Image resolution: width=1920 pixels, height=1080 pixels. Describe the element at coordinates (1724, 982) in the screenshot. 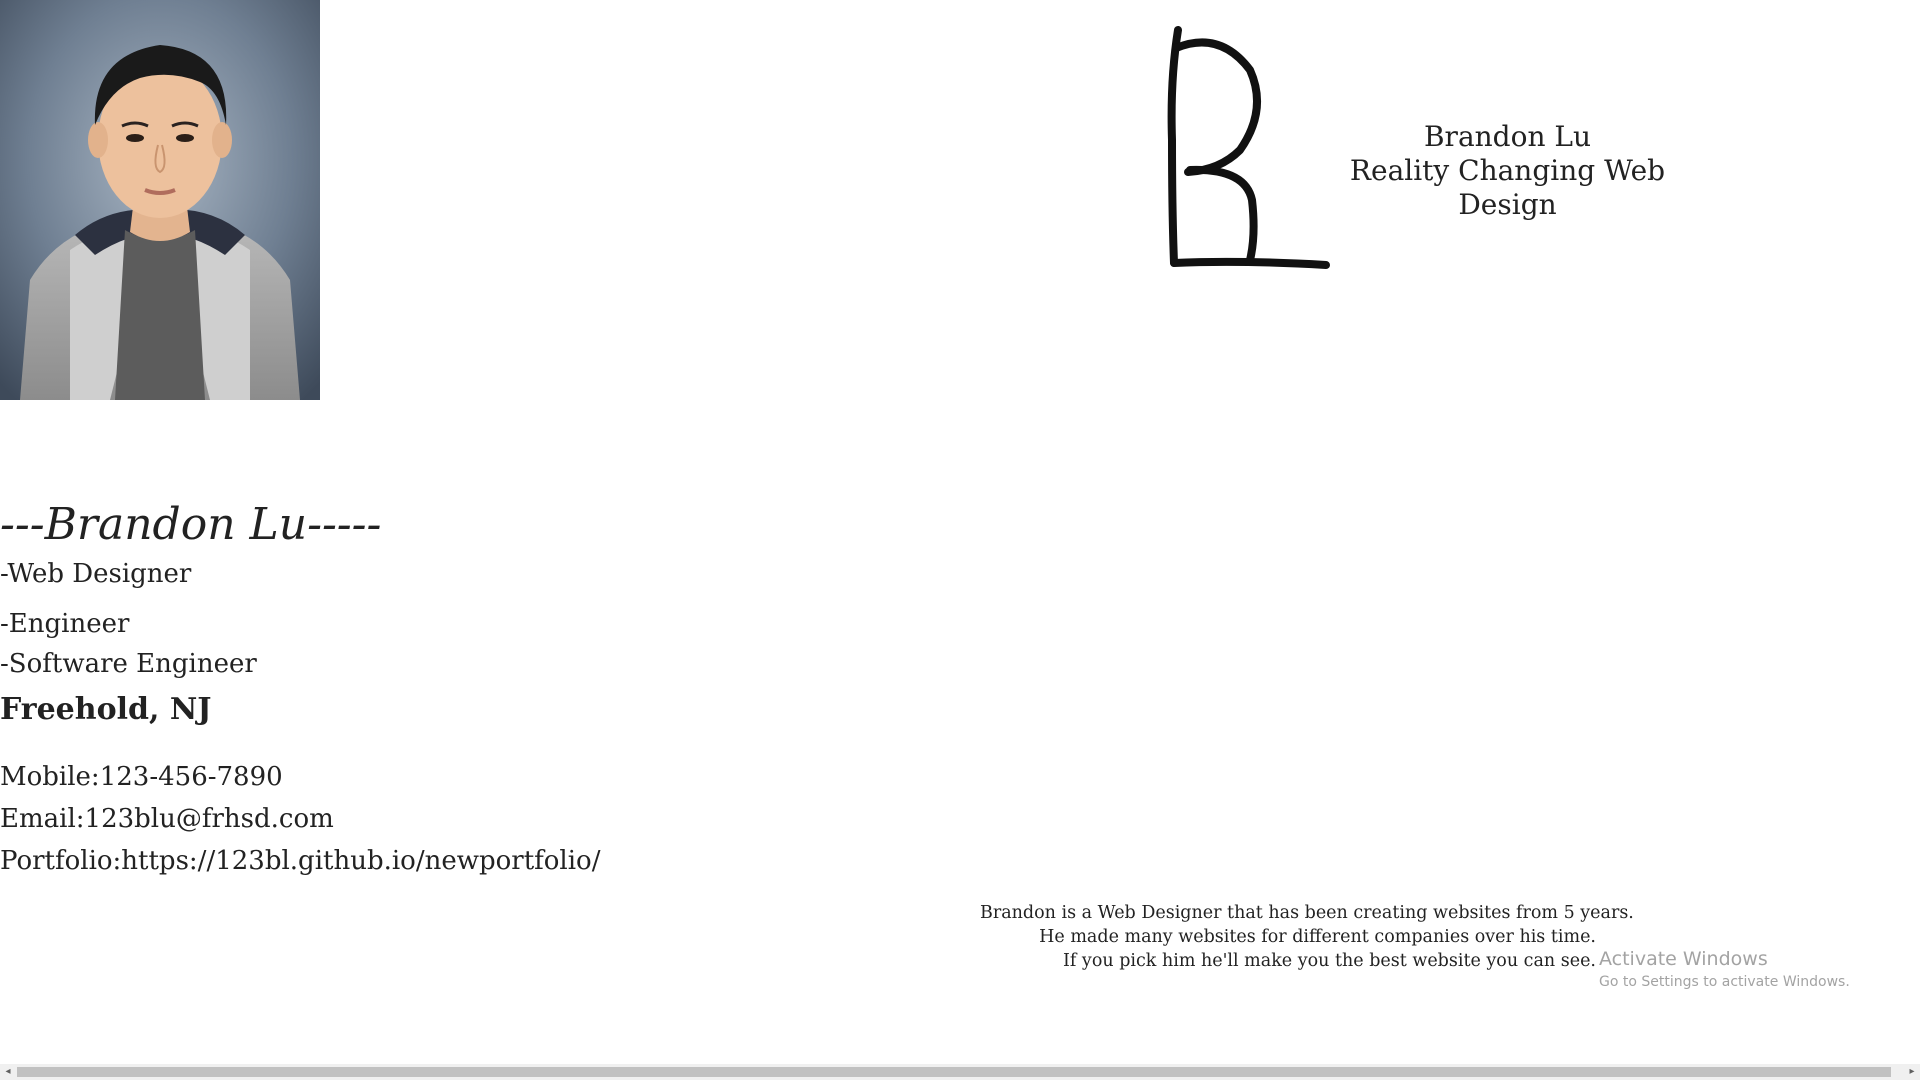

I see `watermark-subtitle: Go to Settings to activate Windows.` at that location.